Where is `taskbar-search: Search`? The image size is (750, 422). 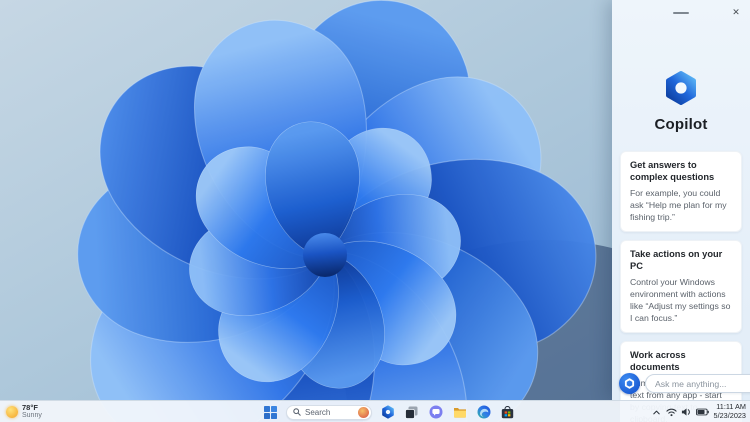 taskbar-search: Search is located at coordinates (329, 412).